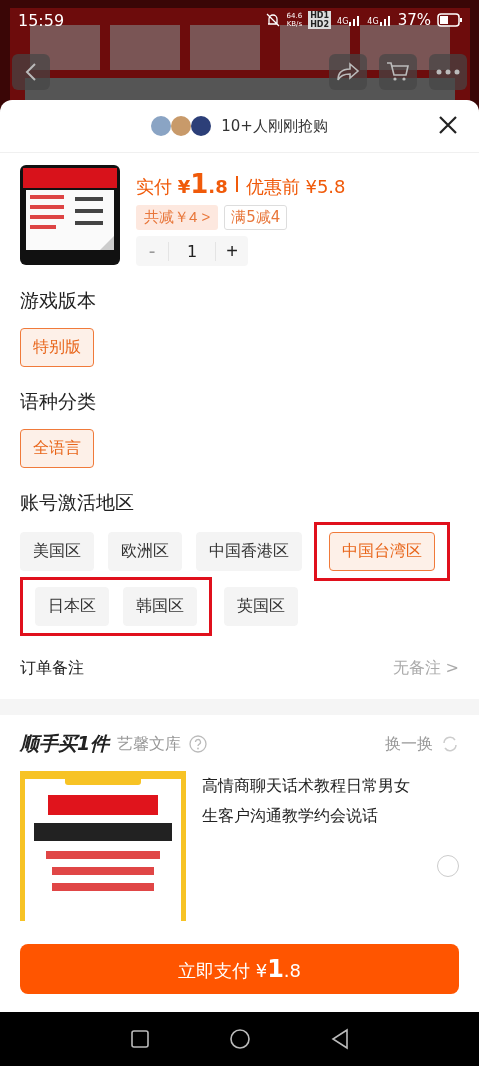  Describe the element at coordinates (58, 401) in the screenshot. I see `section-title: 语种分类` at that location.